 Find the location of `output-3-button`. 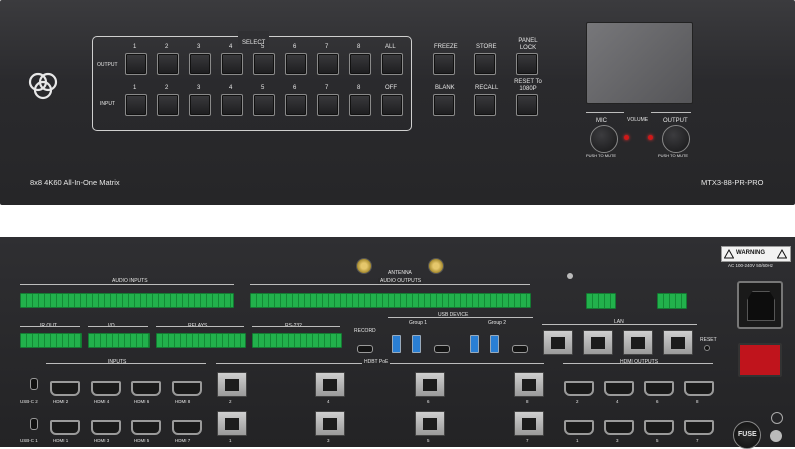

output-3-button is located at coordinates (200, 64).